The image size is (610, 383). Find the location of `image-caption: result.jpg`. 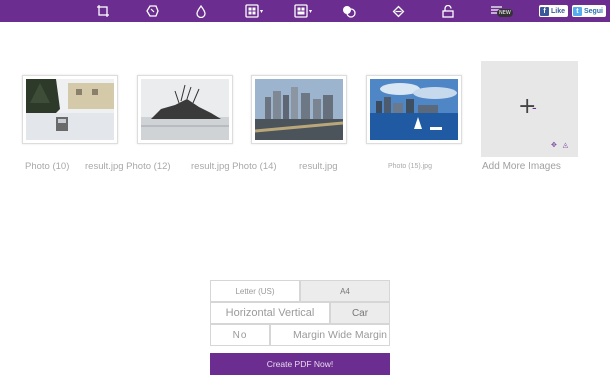

image-caption: result.jpg is located at coordinates (318, 166).